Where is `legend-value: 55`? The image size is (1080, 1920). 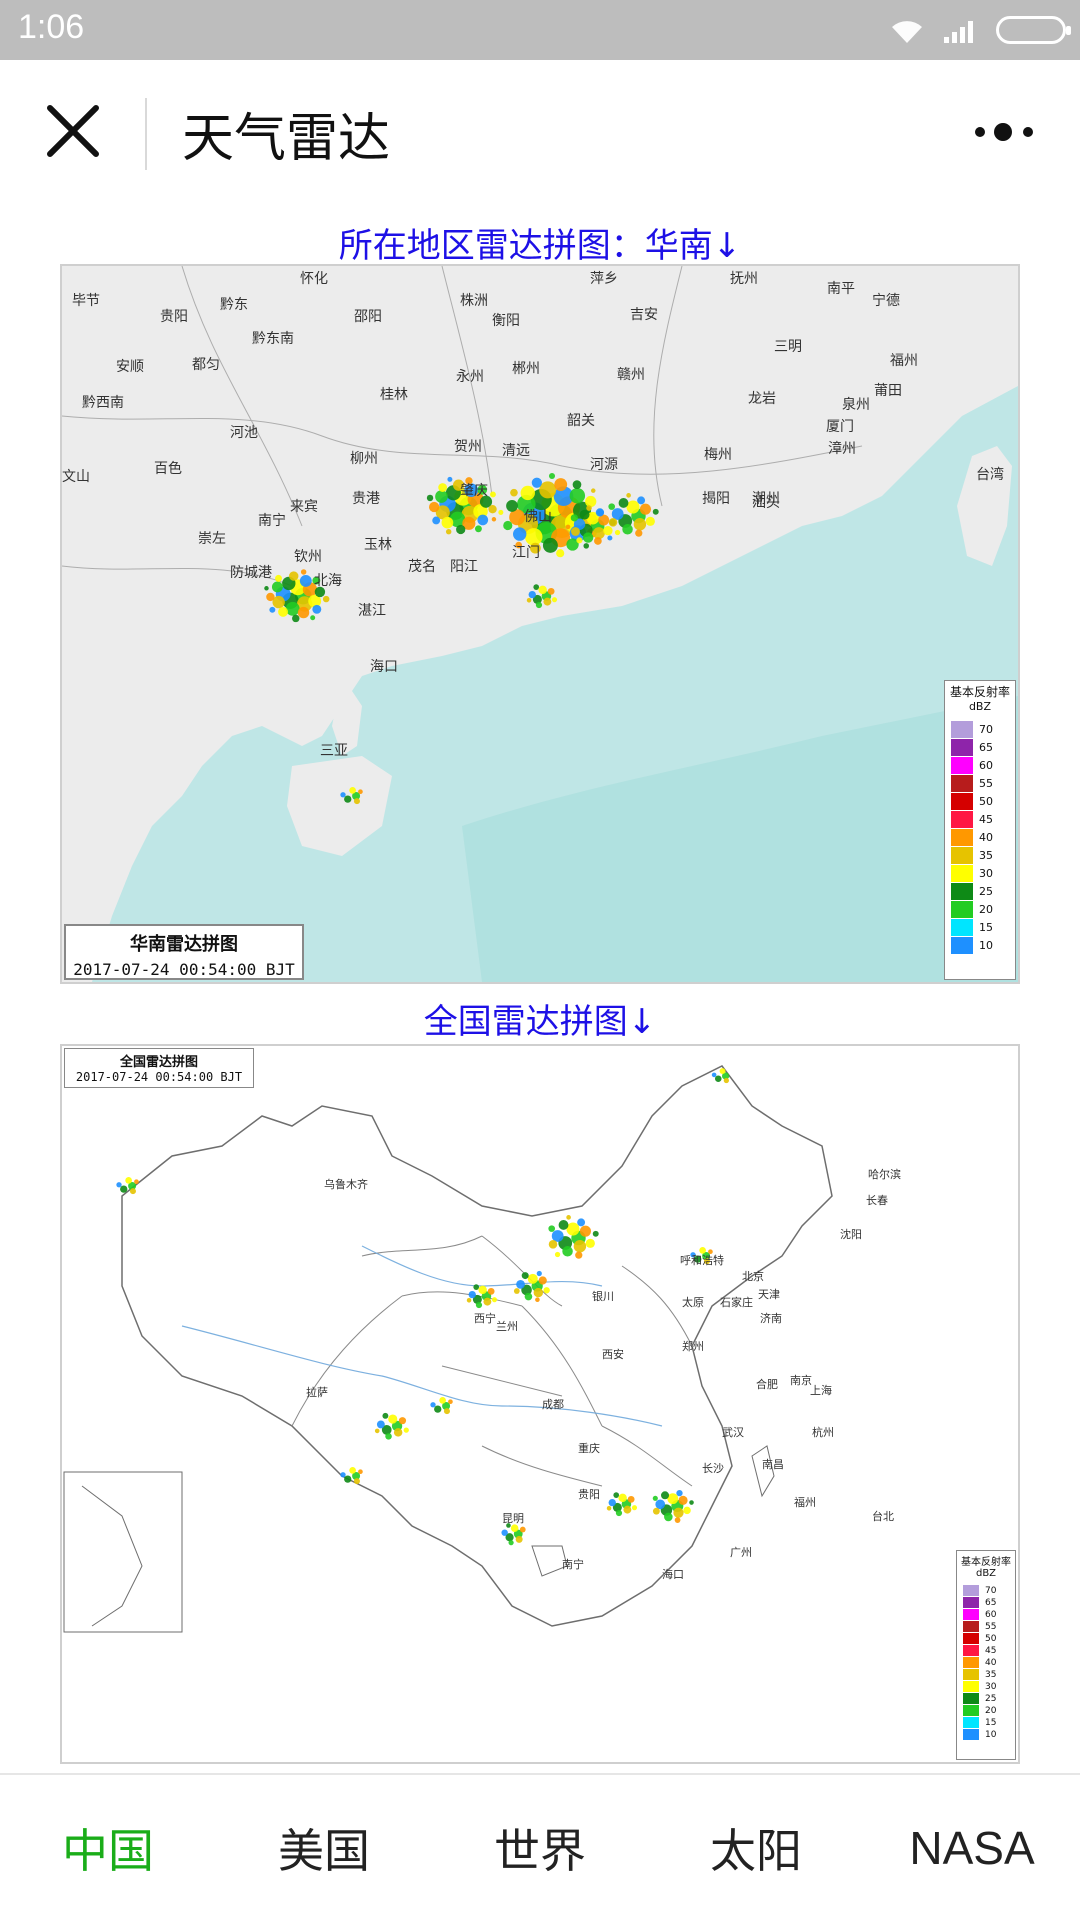 legend-value: 55 is located at coordinates (991, 1626).